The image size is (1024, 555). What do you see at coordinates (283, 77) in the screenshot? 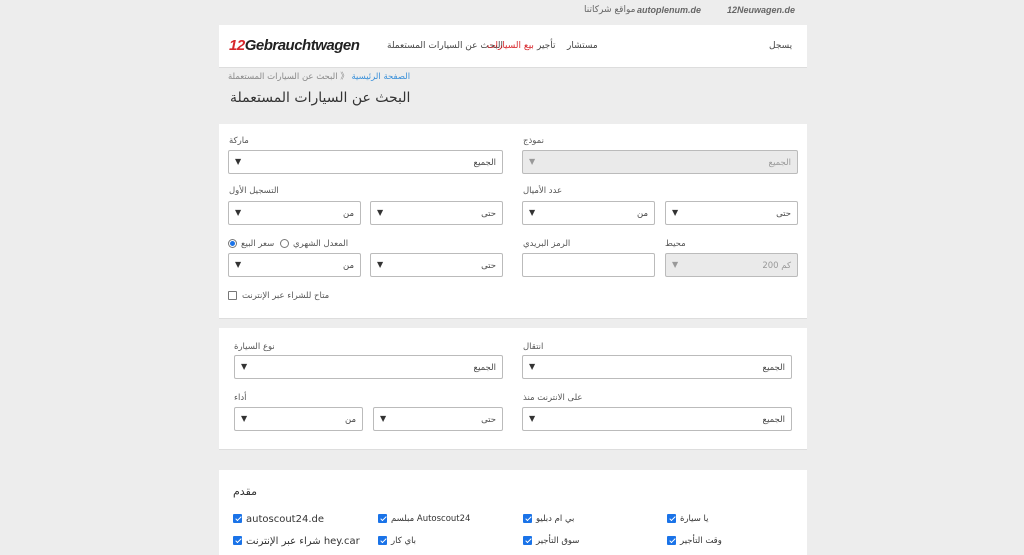
I see `breadcrumb-current: البحث عن السيارات المستعملة` at bounding box center [283, 77].